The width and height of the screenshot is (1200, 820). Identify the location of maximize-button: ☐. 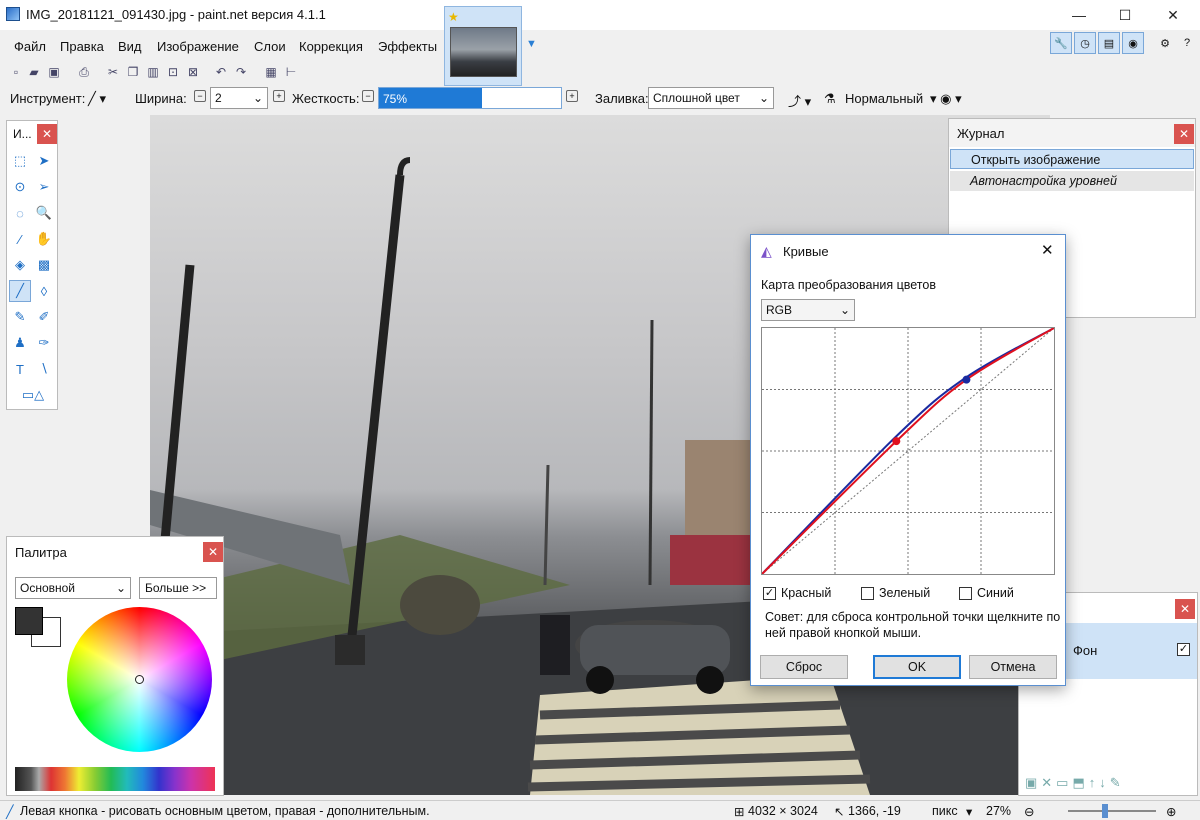
(1125, 15).